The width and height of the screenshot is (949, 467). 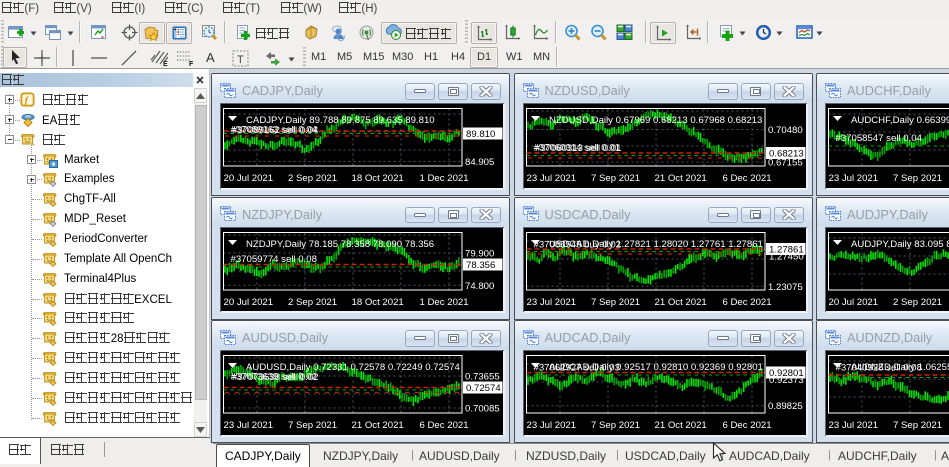 What do you see at coordinates (479, 285) in the screenshot?
I see `svg-text: 74.800` at bounding box center [479, 285].